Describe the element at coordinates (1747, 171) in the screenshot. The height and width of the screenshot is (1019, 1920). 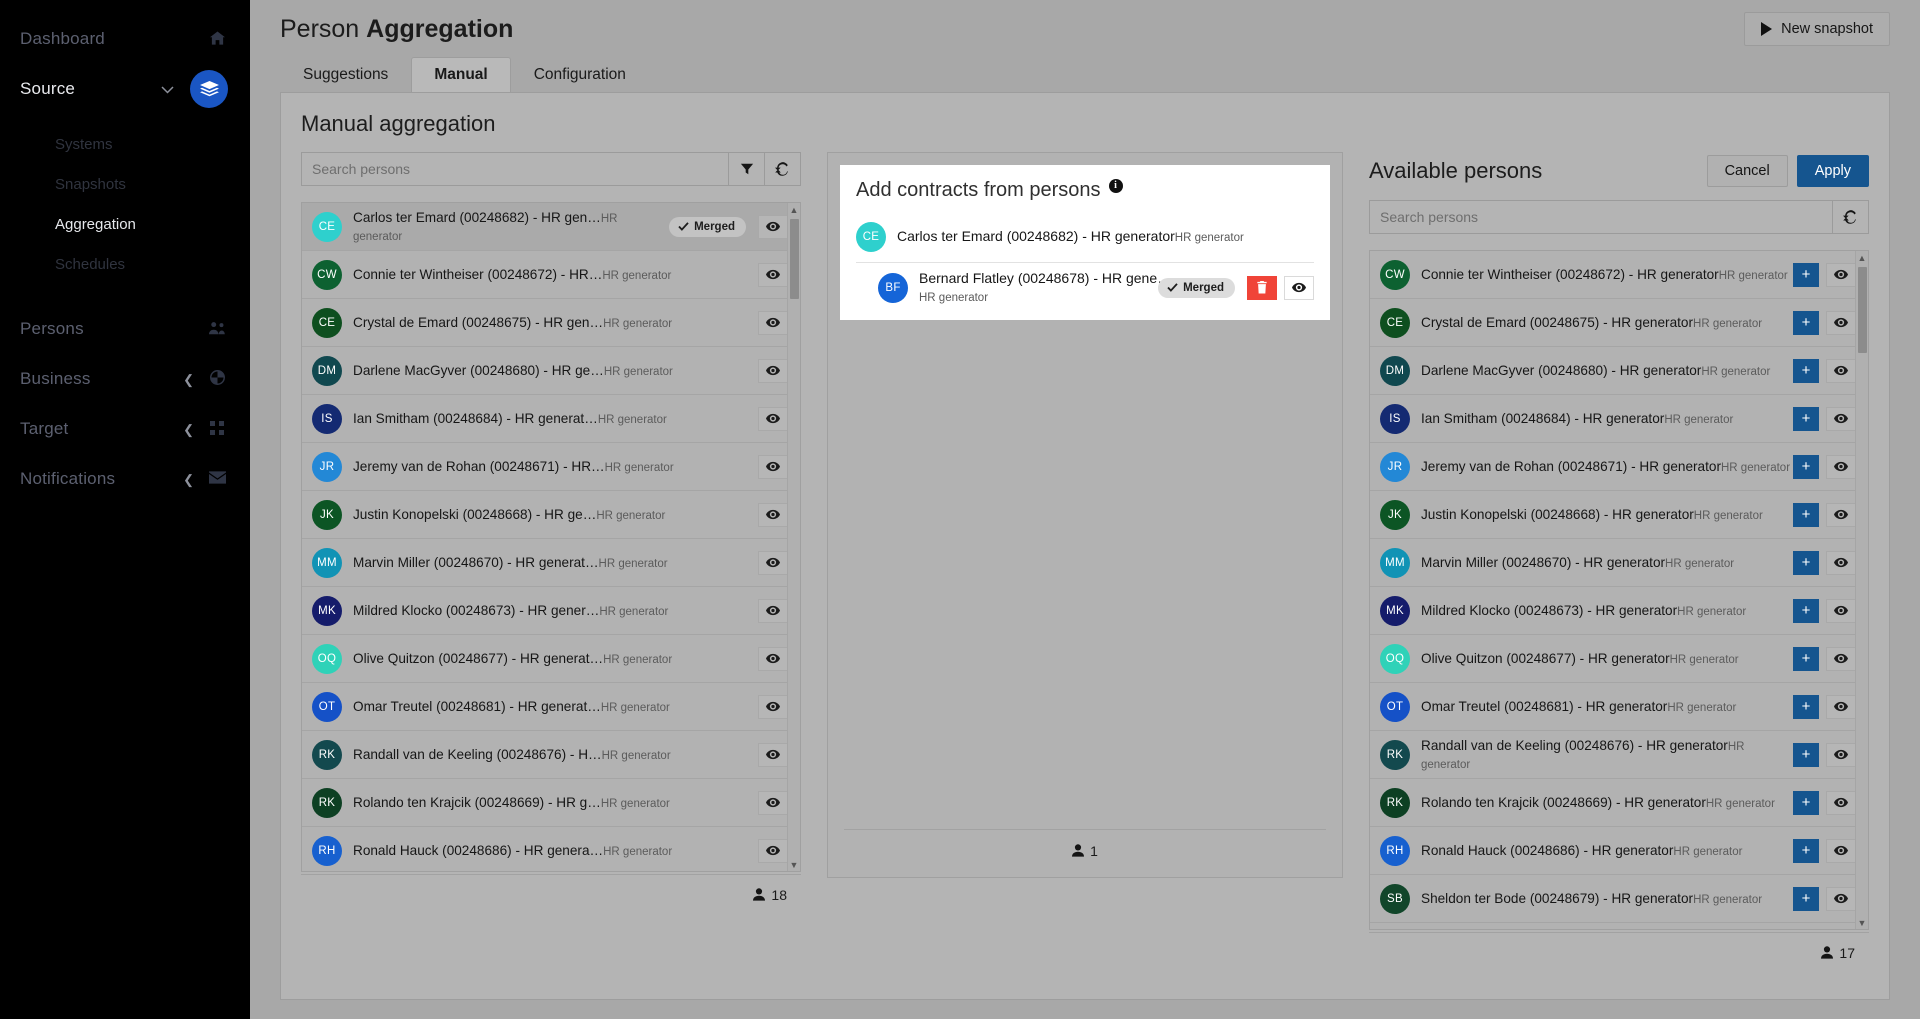
I see `cancel-button: Cancel` at that location.